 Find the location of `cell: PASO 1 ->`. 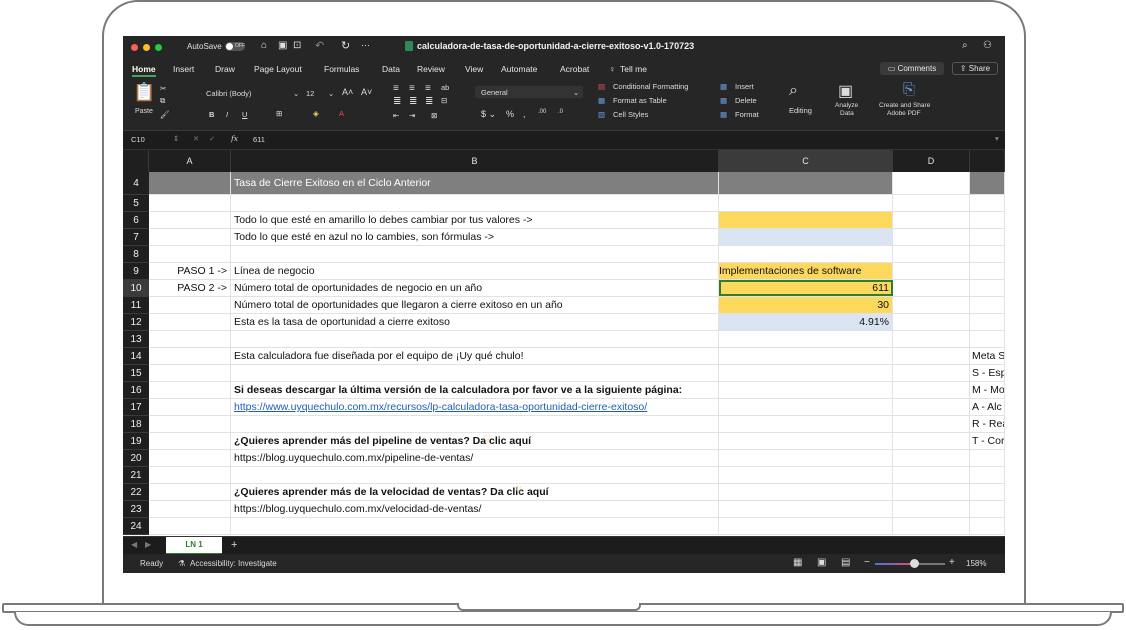

cell: PASO 1 -> is located at coordinates (190, 271).